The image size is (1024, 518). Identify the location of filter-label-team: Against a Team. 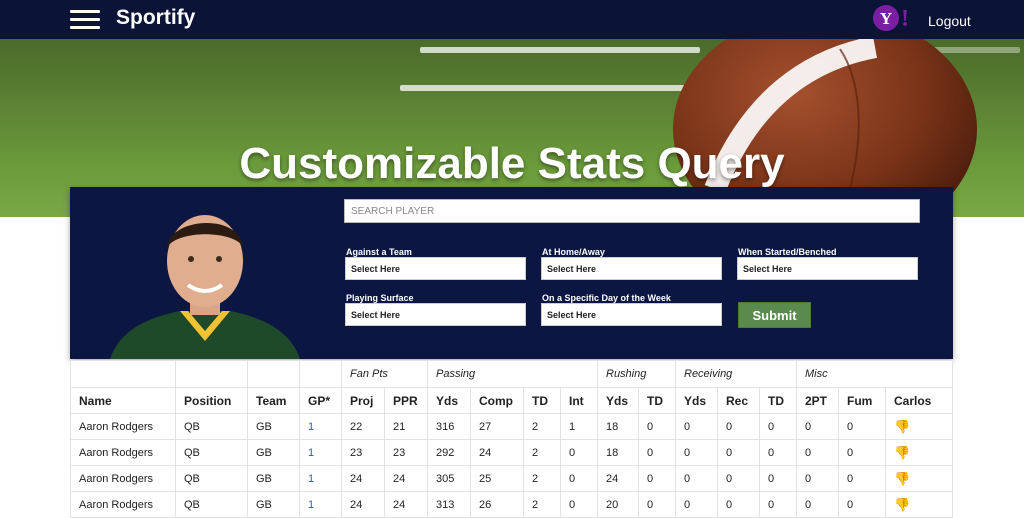
(379, 252).